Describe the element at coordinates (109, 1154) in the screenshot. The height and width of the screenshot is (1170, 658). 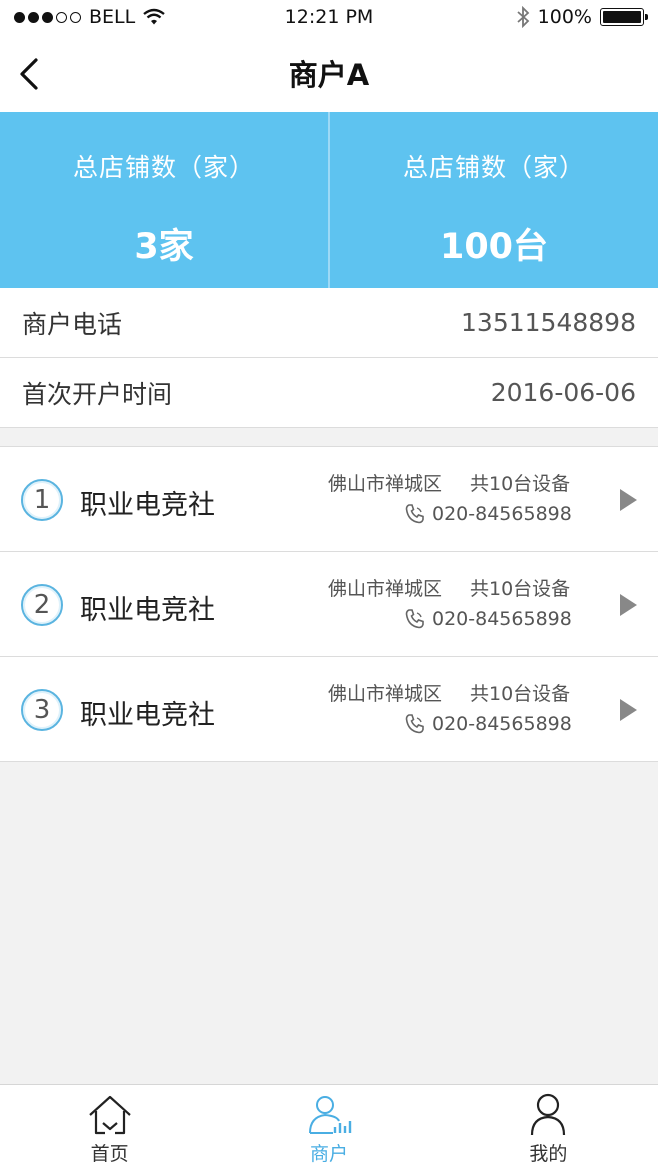
I see `tab-label: 首页` at that location.